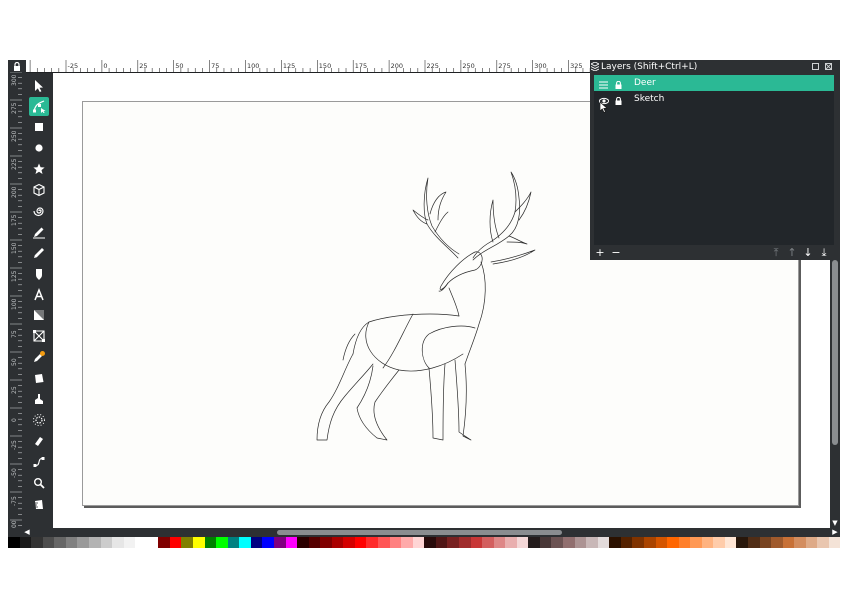 This screenshot has width=850, height=600. What do you see at coordinates (714, 102) in the screenshot?
I see `layer-row-sketch: Sketch` at bounding box center [714, 102].